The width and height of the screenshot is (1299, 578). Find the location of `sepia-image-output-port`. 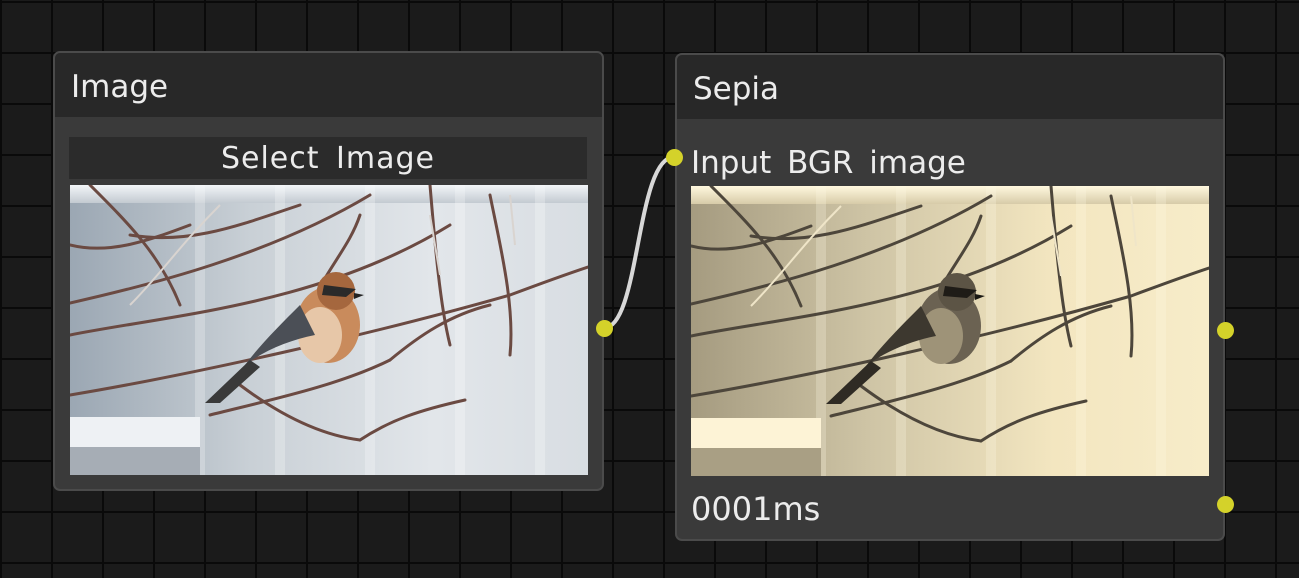

sepia-image-output-port is located at coordinates (1225, 330).